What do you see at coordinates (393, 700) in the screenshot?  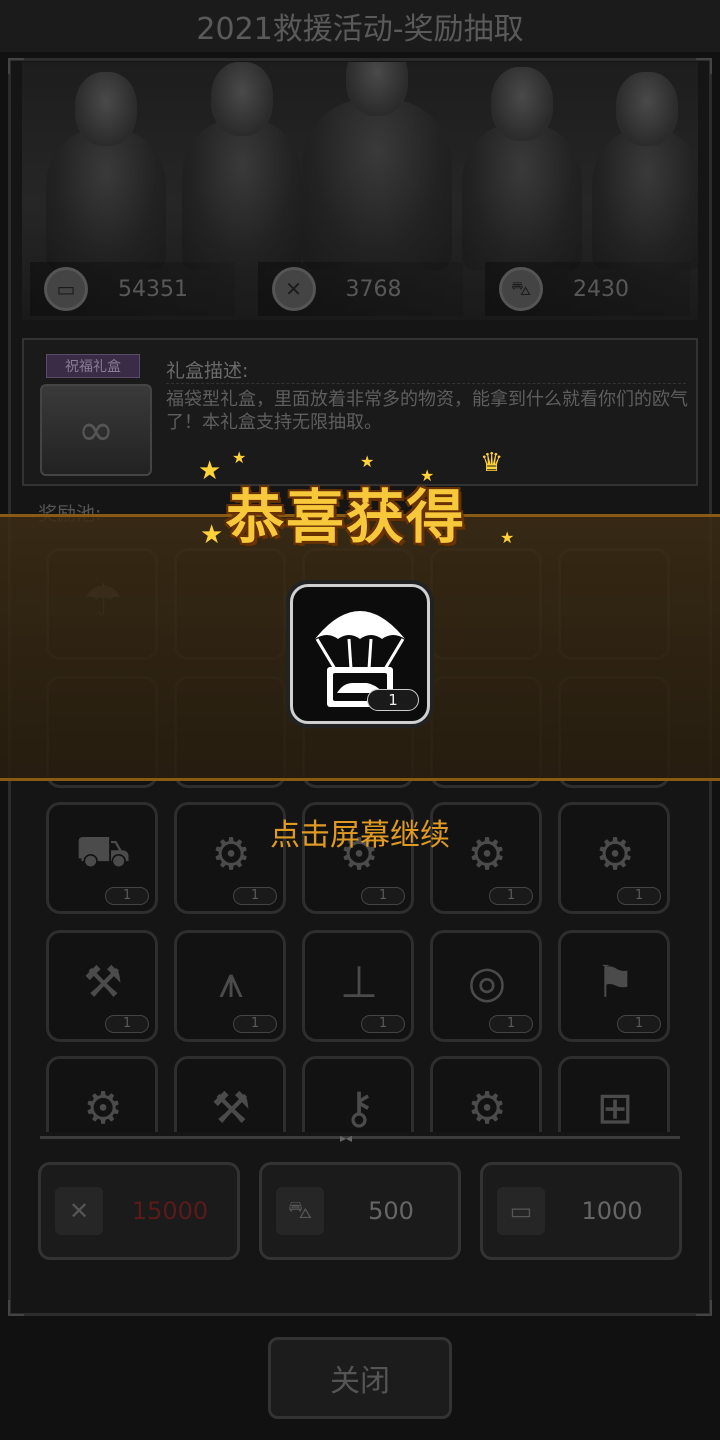 I see `reward-quantity: 1` at bounding box center [393, 700].